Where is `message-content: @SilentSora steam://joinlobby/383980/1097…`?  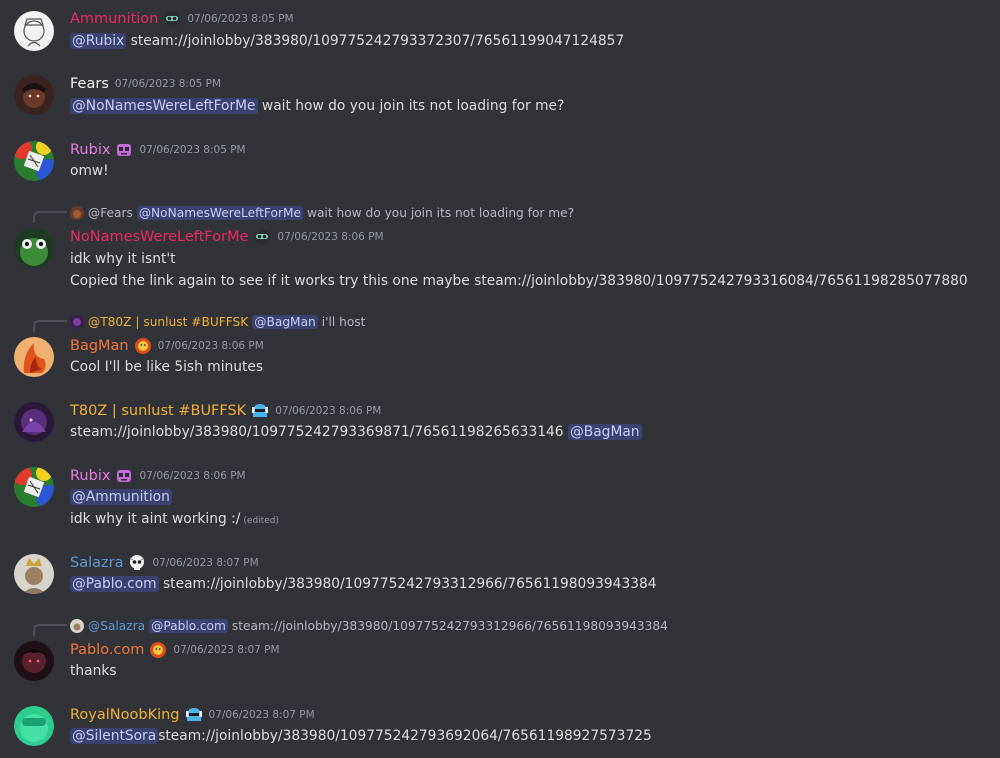 message-content: @SilentSora steam://joinlobby/383980/1097… is located at coordinates (361, 736).